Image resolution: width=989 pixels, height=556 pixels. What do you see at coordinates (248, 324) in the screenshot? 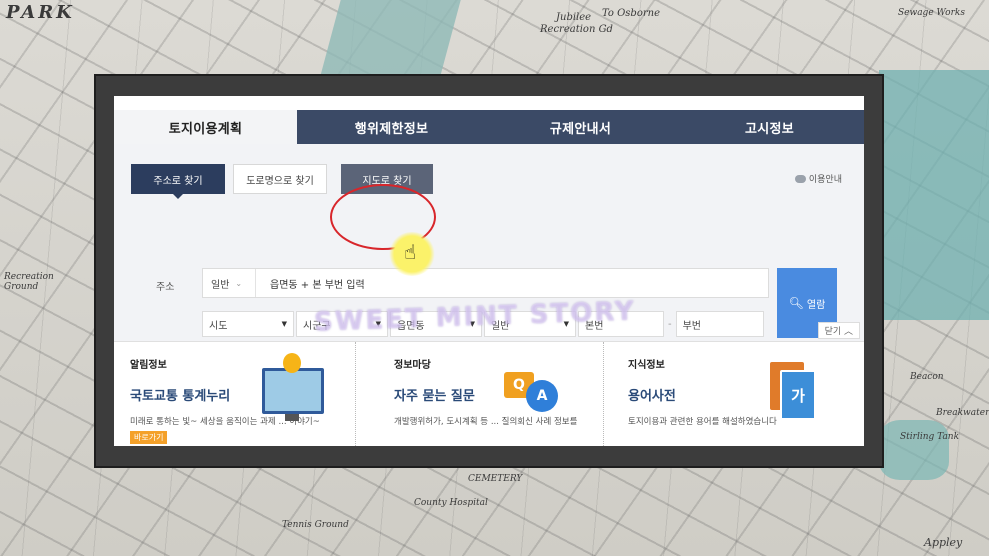
I see `sido-select: 시도 ▼` at bounding box center [248, 324].